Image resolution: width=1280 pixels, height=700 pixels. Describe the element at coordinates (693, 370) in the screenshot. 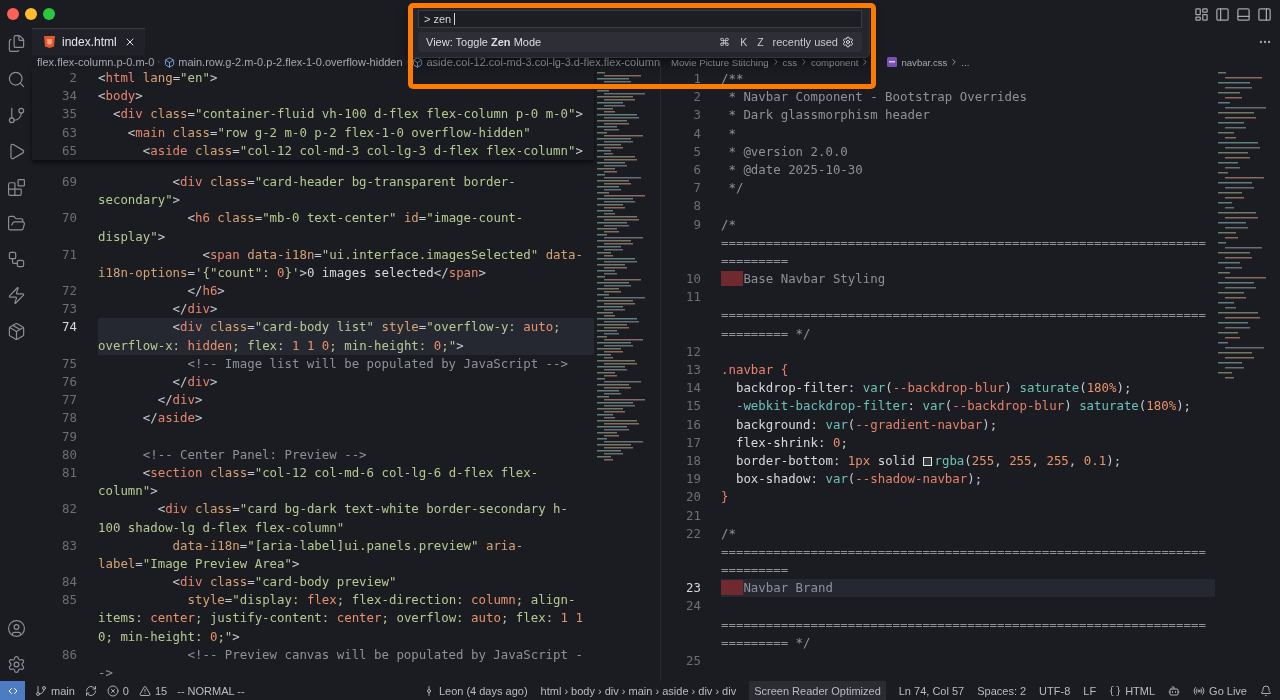

I see `line-number: 13` at that location.